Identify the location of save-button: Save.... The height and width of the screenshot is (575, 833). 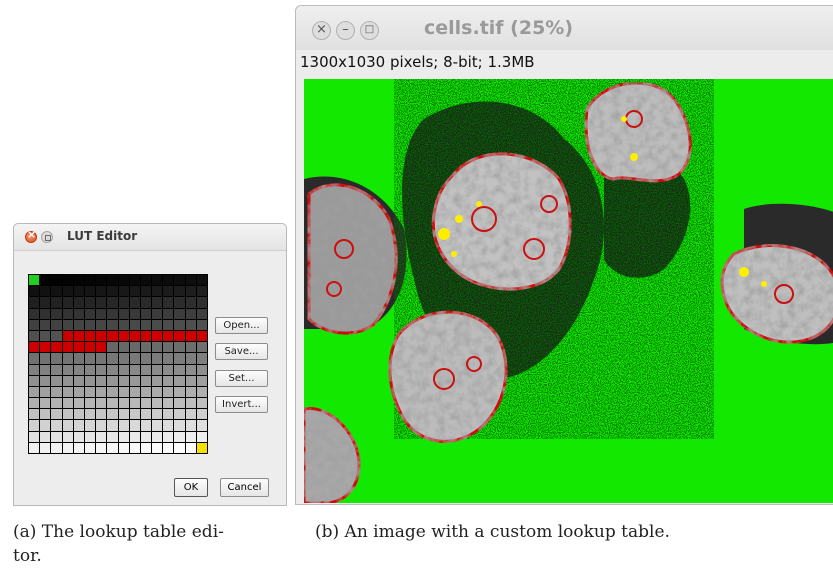
(241, 351).